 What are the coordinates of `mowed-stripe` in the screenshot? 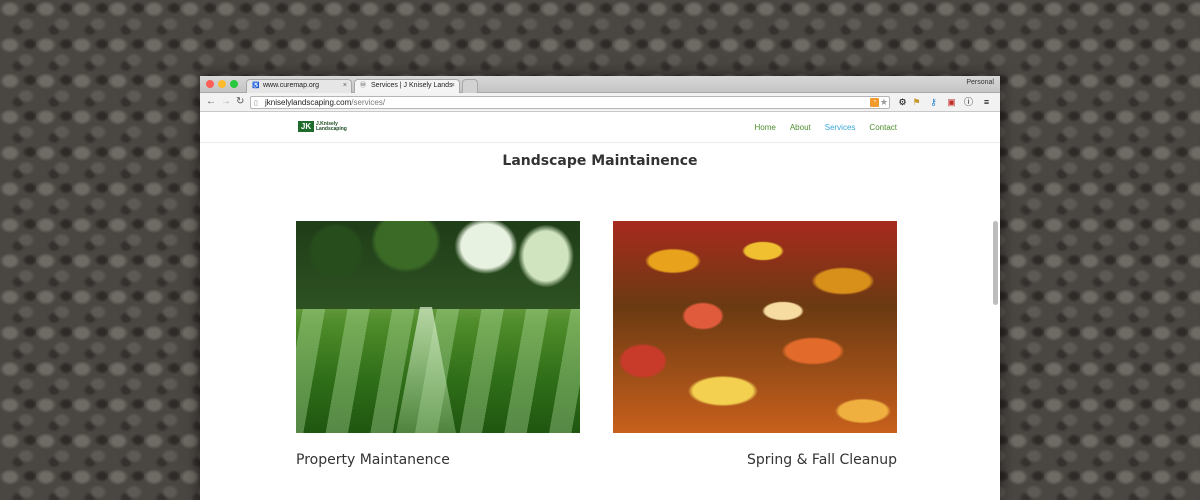 It's located at (426, 370).